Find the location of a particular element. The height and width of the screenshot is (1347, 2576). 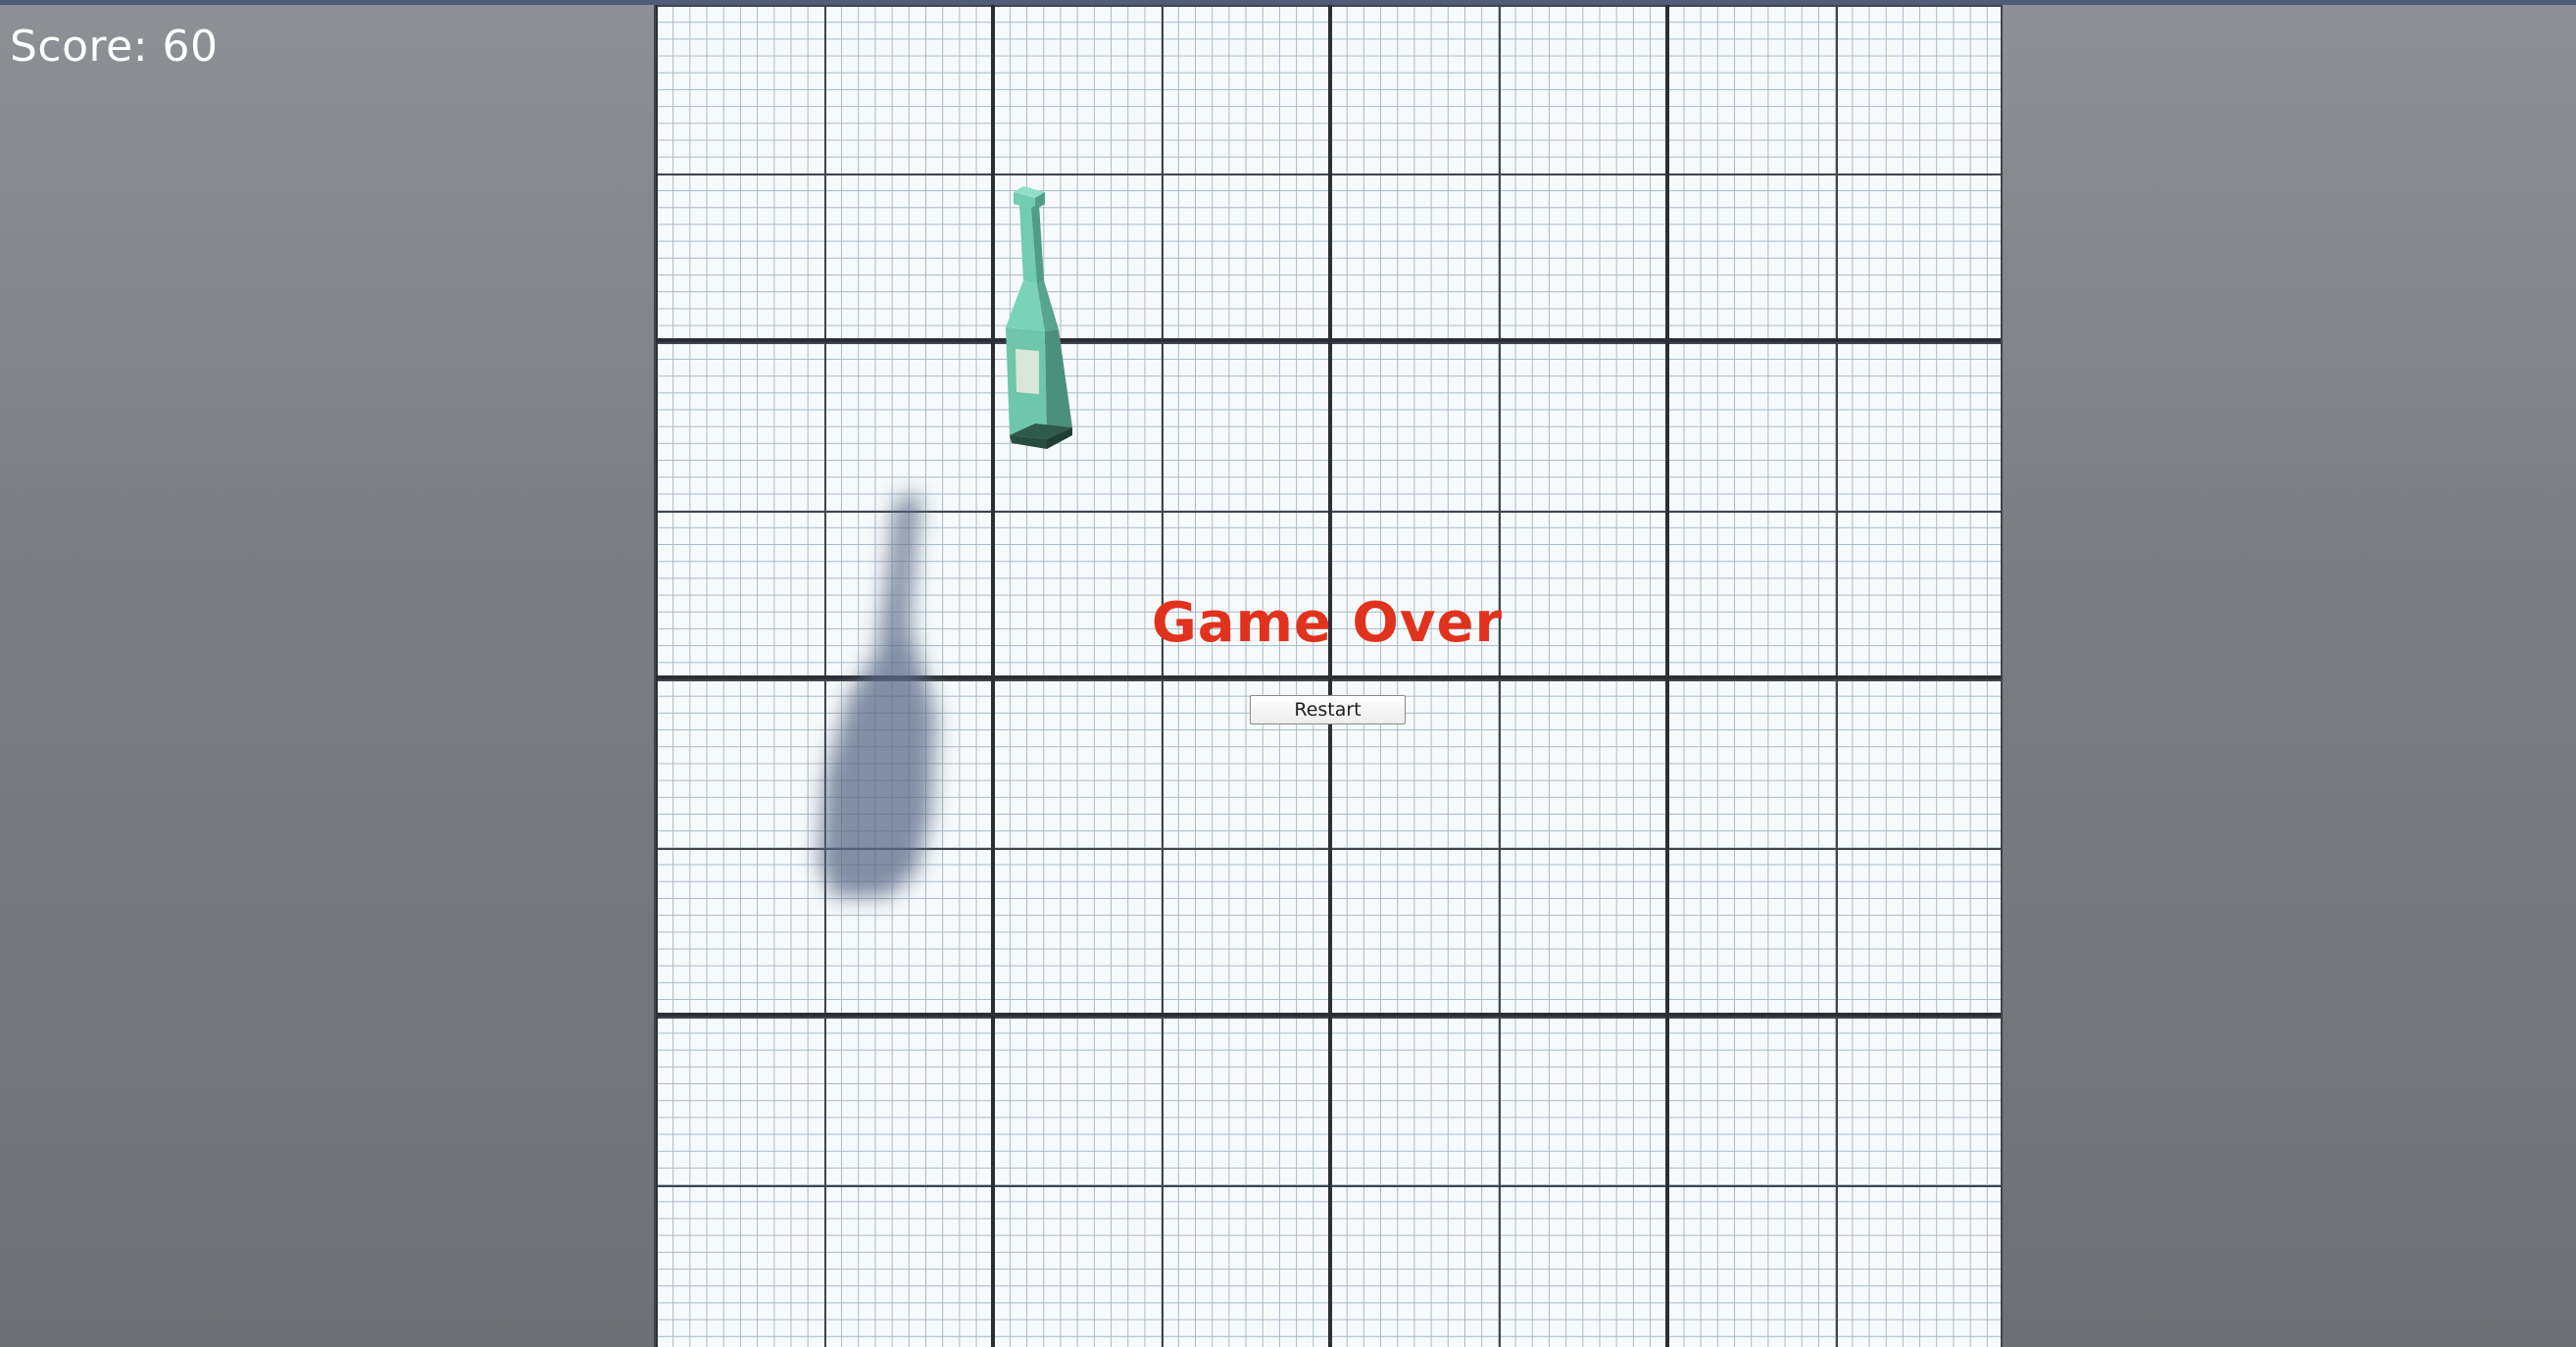

bottle-icon is located at coordinates (1039, 318).